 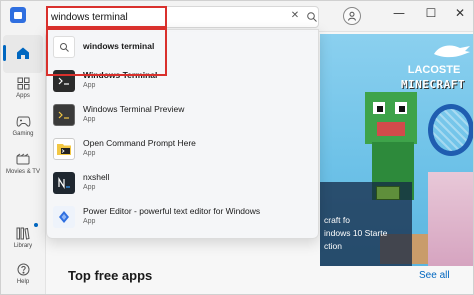 What do you see at coordinates (23, 282) in the screenshot?
I see `sidebar-item-label: Help` at bounding box center [23, 282].